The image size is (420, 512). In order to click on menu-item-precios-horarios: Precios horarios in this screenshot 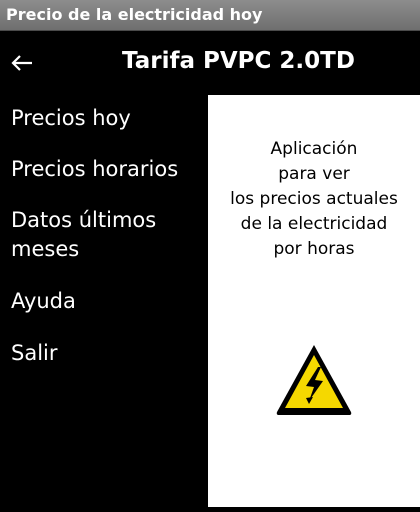, I will do `click(94, 169)`.